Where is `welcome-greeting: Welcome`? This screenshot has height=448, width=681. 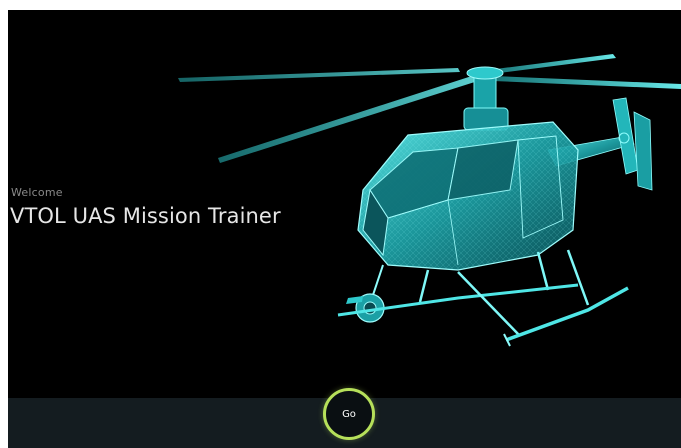
welcome-greeting: Welcome is located at coordinates (37, 192).